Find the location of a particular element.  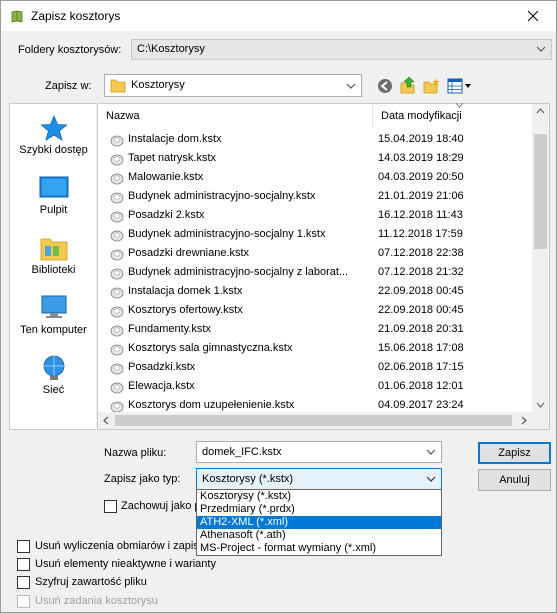

file-date: 11.12.2018 17:59 is located at coordinates (420, 234).